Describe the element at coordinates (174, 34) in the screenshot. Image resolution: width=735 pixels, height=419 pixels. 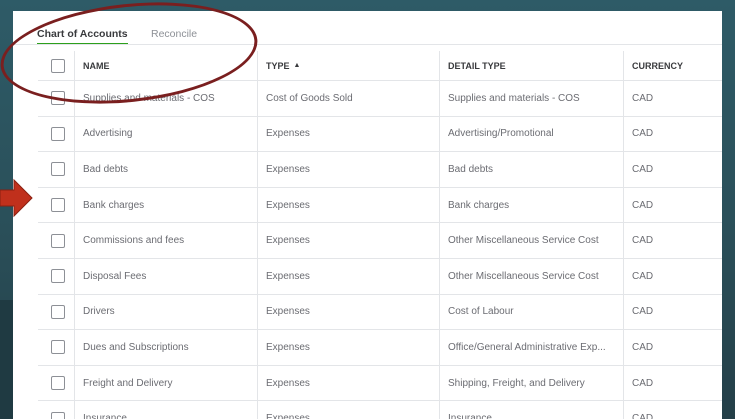
I see `tab-reconcile: Reconcile` at that location.